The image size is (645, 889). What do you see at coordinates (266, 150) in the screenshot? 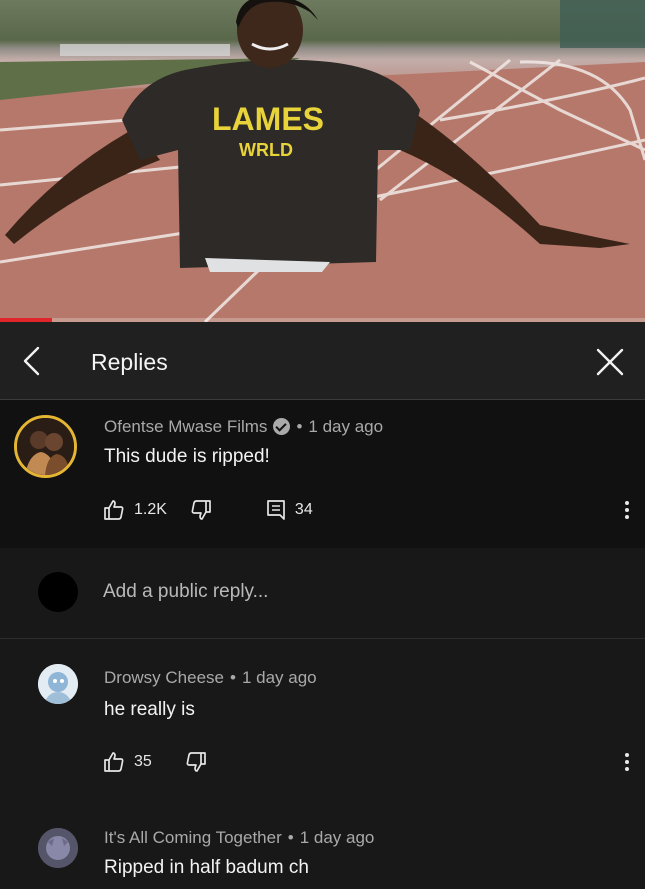
I see `shirt-text-sub: WRLD` at bounding box center [266, 150].